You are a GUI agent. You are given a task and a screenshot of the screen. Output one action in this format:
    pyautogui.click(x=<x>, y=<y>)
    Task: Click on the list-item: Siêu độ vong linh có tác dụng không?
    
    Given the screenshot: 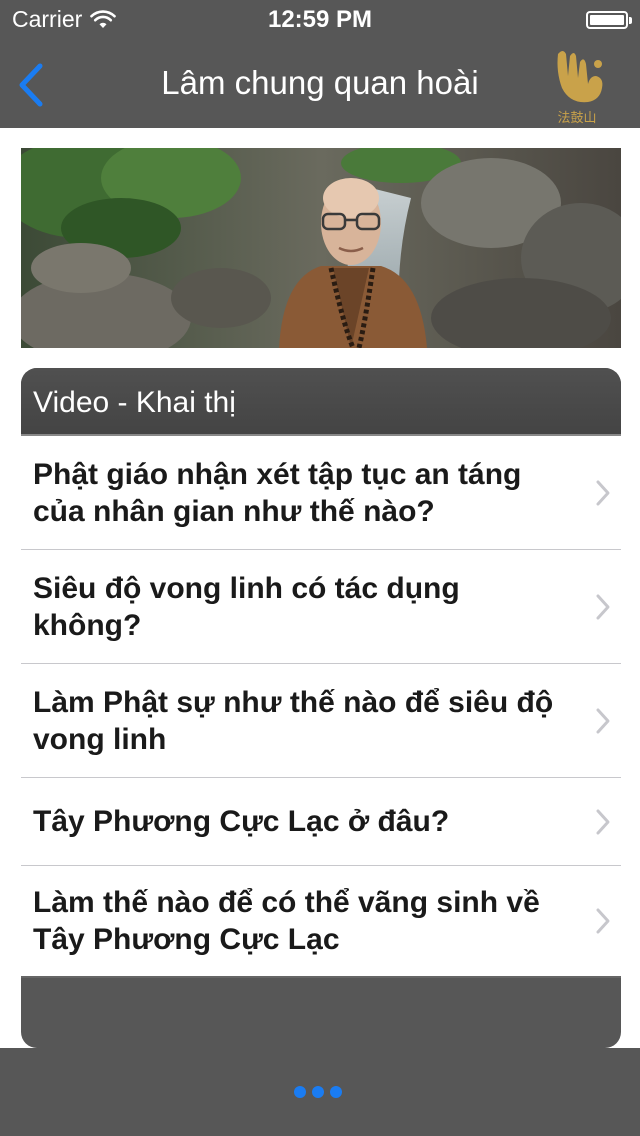 What is the action you would take?
    pyautogui.click(x=321, y=607)
    